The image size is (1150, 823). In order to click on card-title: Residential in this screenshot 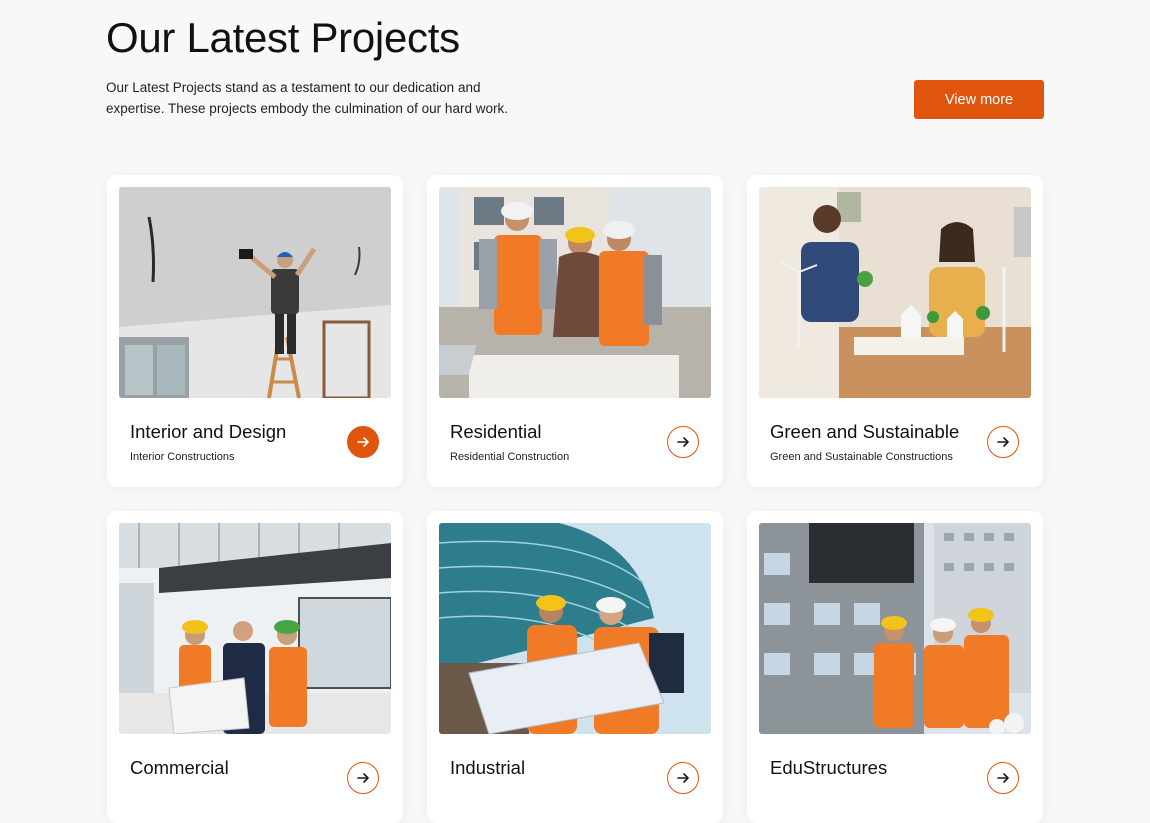, I will do `click(496, 431)`.